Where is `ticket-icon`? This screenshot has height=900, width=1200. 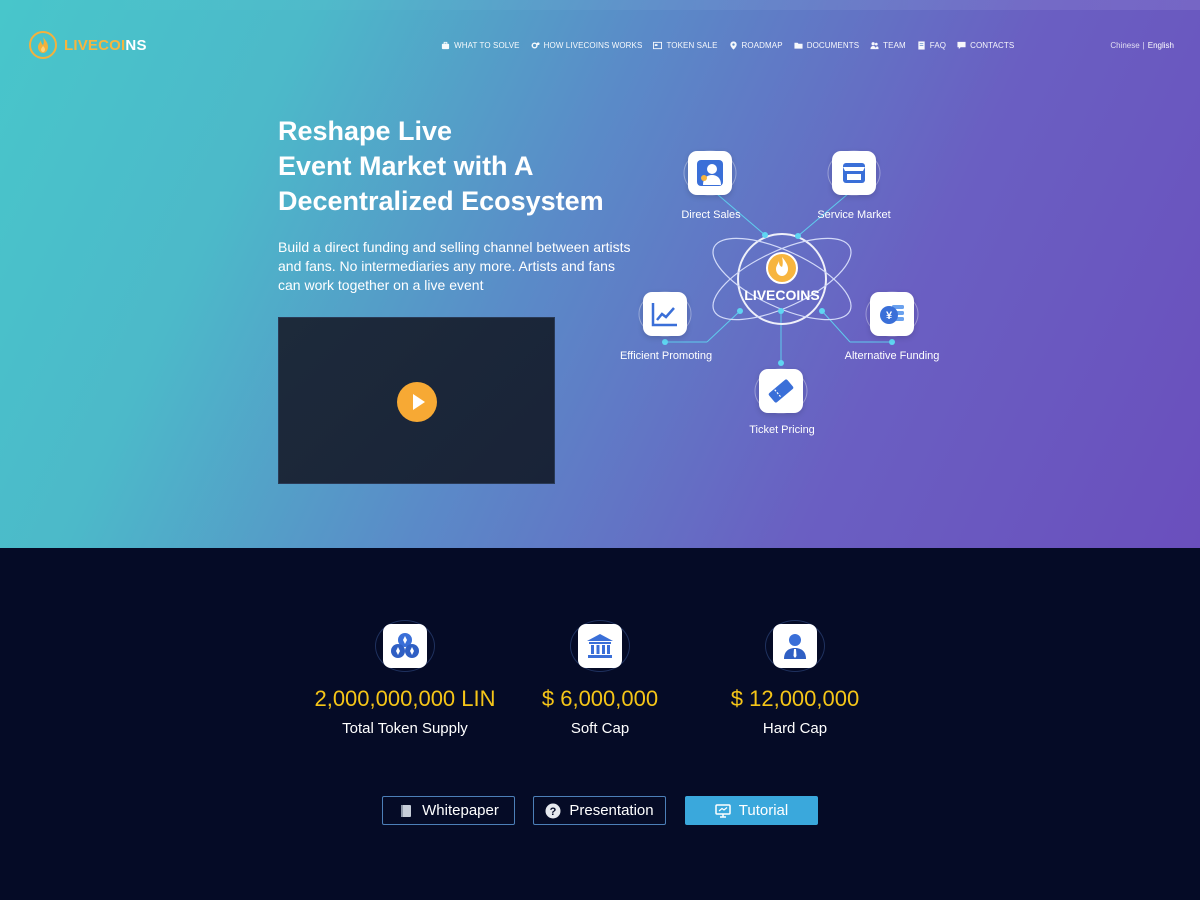 ticket-icon is located at coordinates (781, 391).